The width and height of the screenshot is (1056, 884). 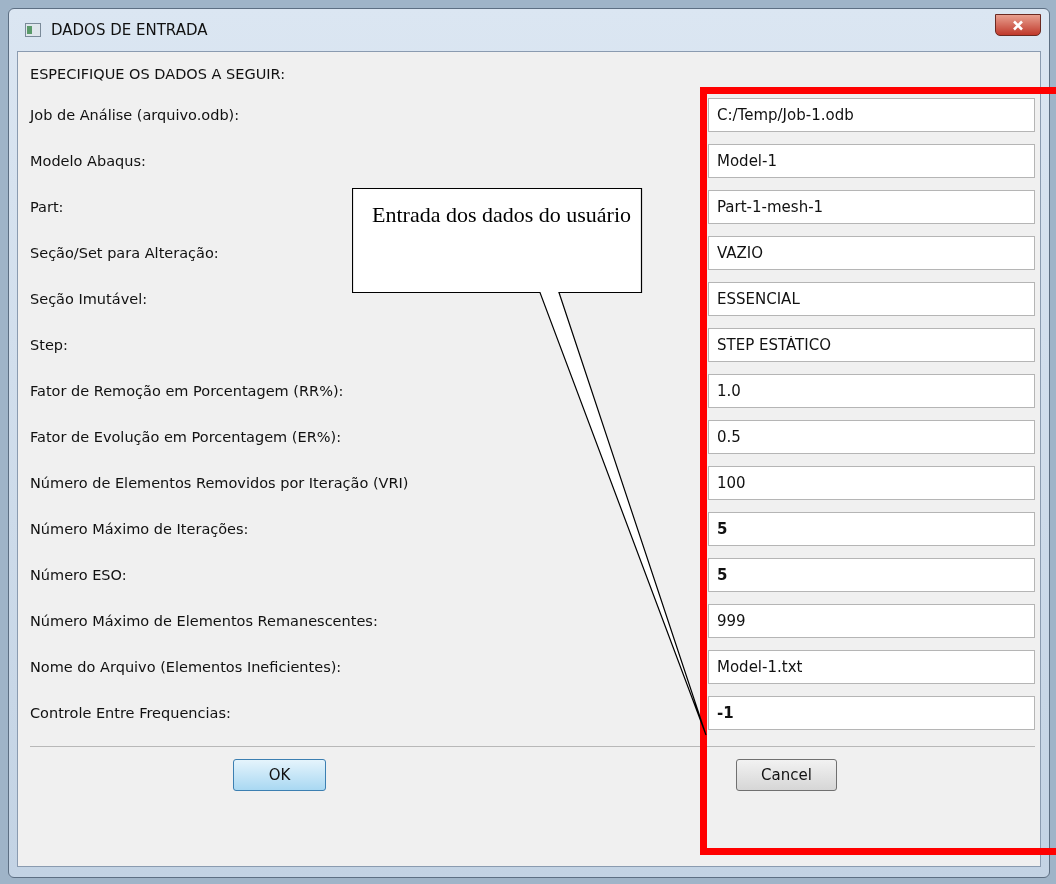 I want to click on callout-text: Entrada dos dados do usuário, so click(x=502, y=215).